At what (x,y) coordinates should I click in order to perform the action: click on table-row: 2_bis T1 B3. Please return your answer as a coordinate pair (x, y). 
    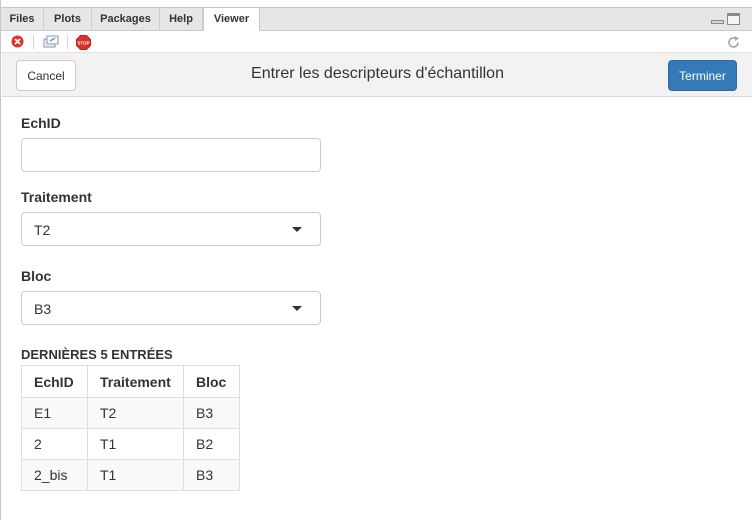
    Looking at the image, I should click on (130, 475).